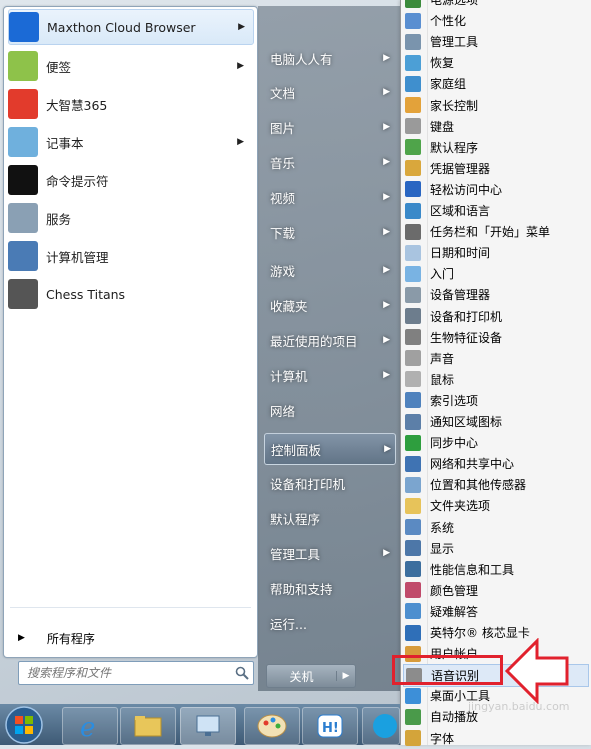 The height and width of the screenshot is (749, 591). What do you see at coordinates (208, 726) in the screenshot?
I see `remote-desktop-taskbar-button` at bounding box center [208, 726].